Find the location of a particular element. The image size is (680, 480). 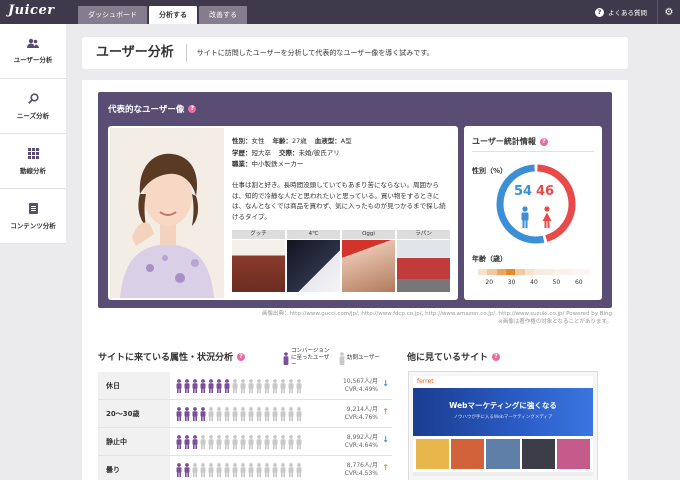

attribute-metrics: 8,992人/月 CVR:4.64% is located at coordinates (361, 442).